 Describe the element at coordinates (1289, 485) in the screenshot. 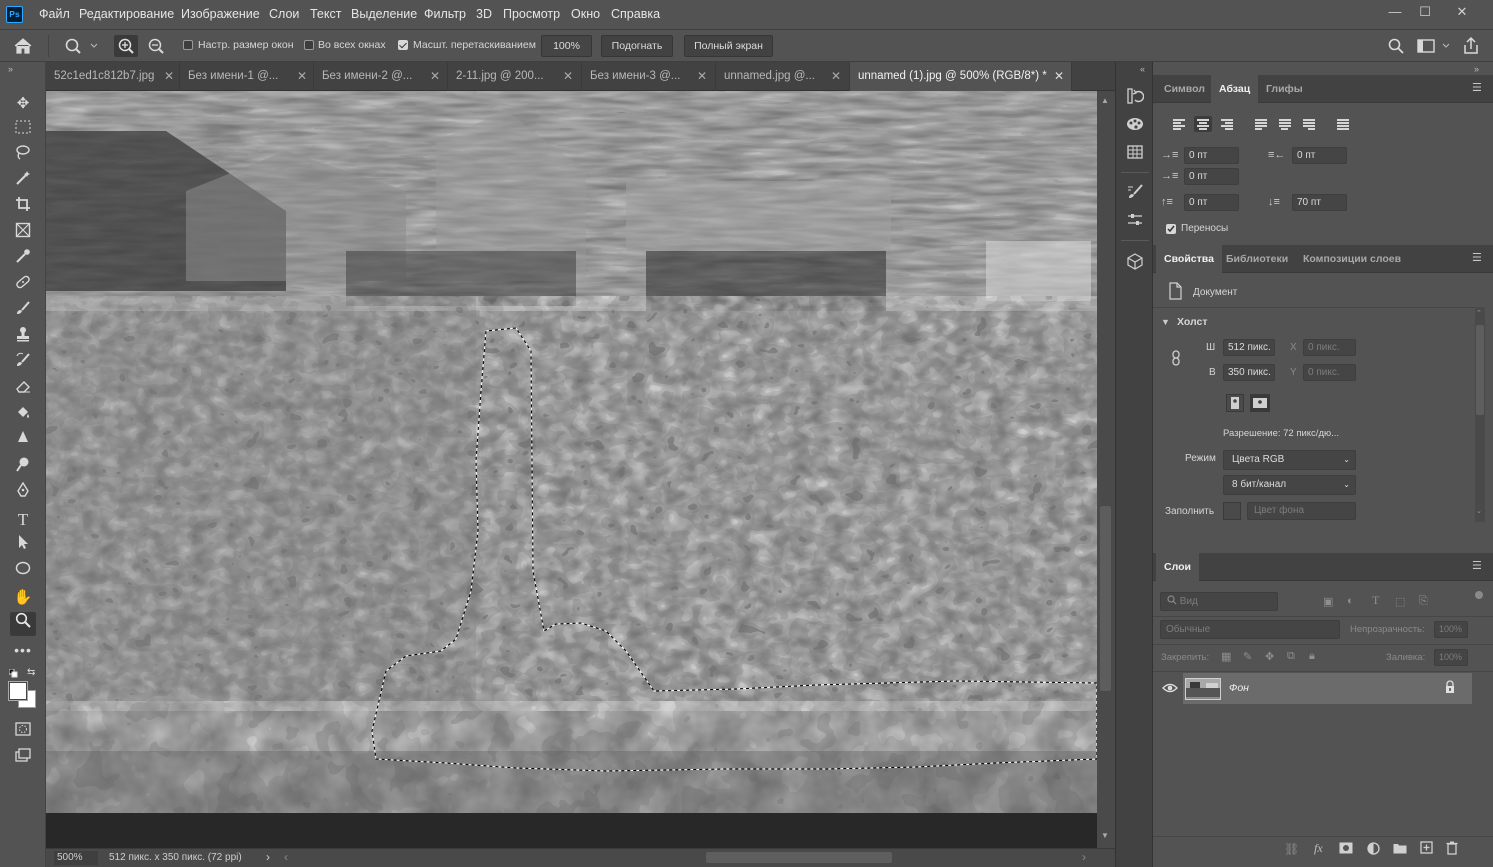

I see `bit-depth-select: 8 бит/канал ⌄` at that location.